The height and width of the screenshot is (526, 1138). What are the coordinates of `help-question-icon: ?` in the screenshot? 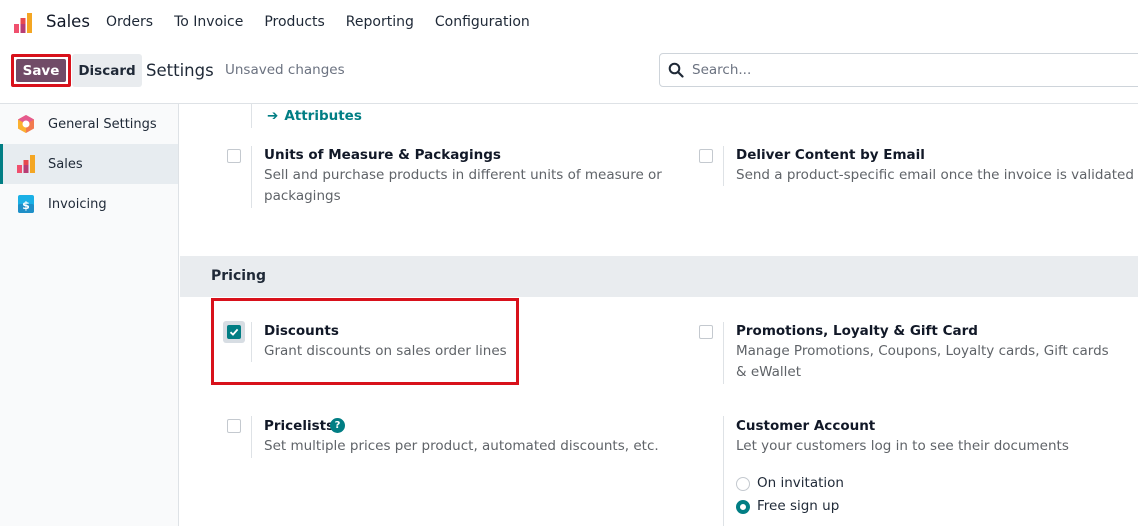 It's located at (337, 425).